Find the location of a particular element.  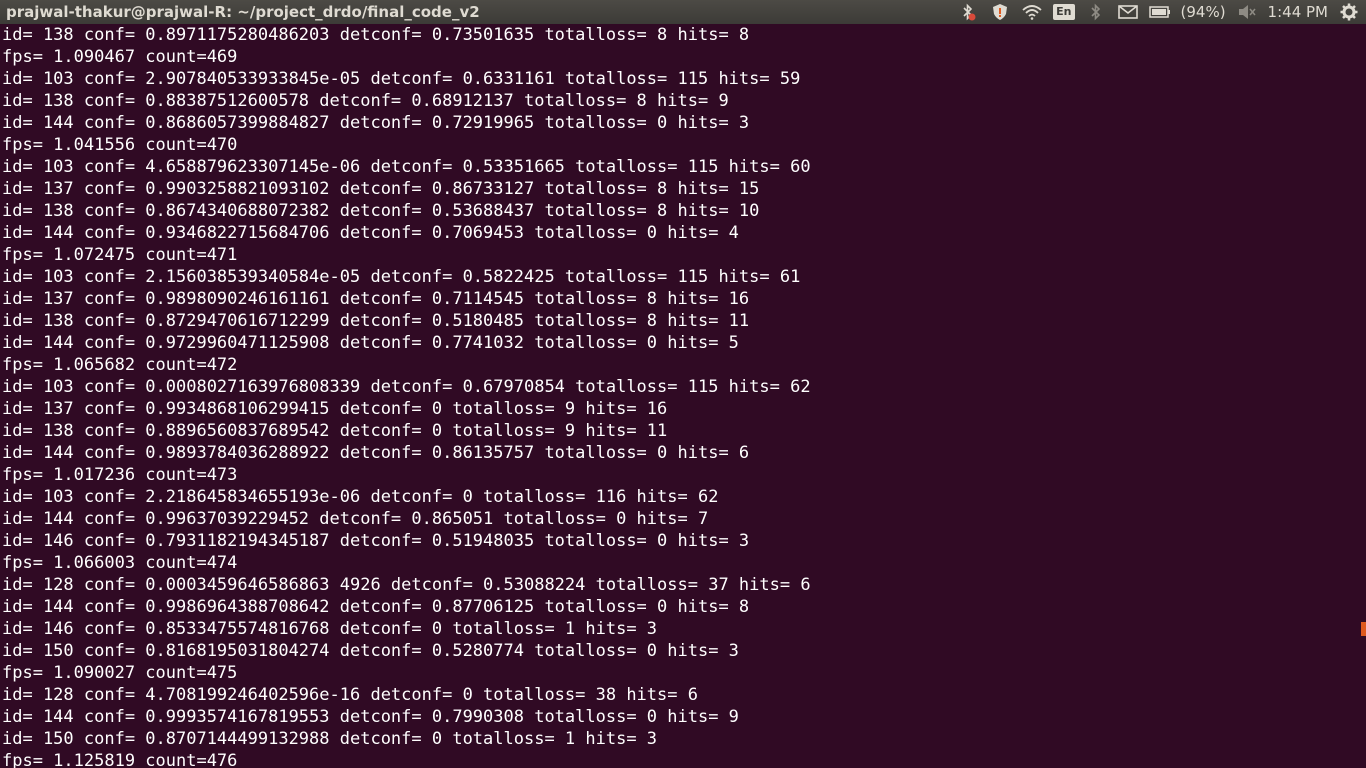

wifi-icon is located at coordinates (1032, 12).